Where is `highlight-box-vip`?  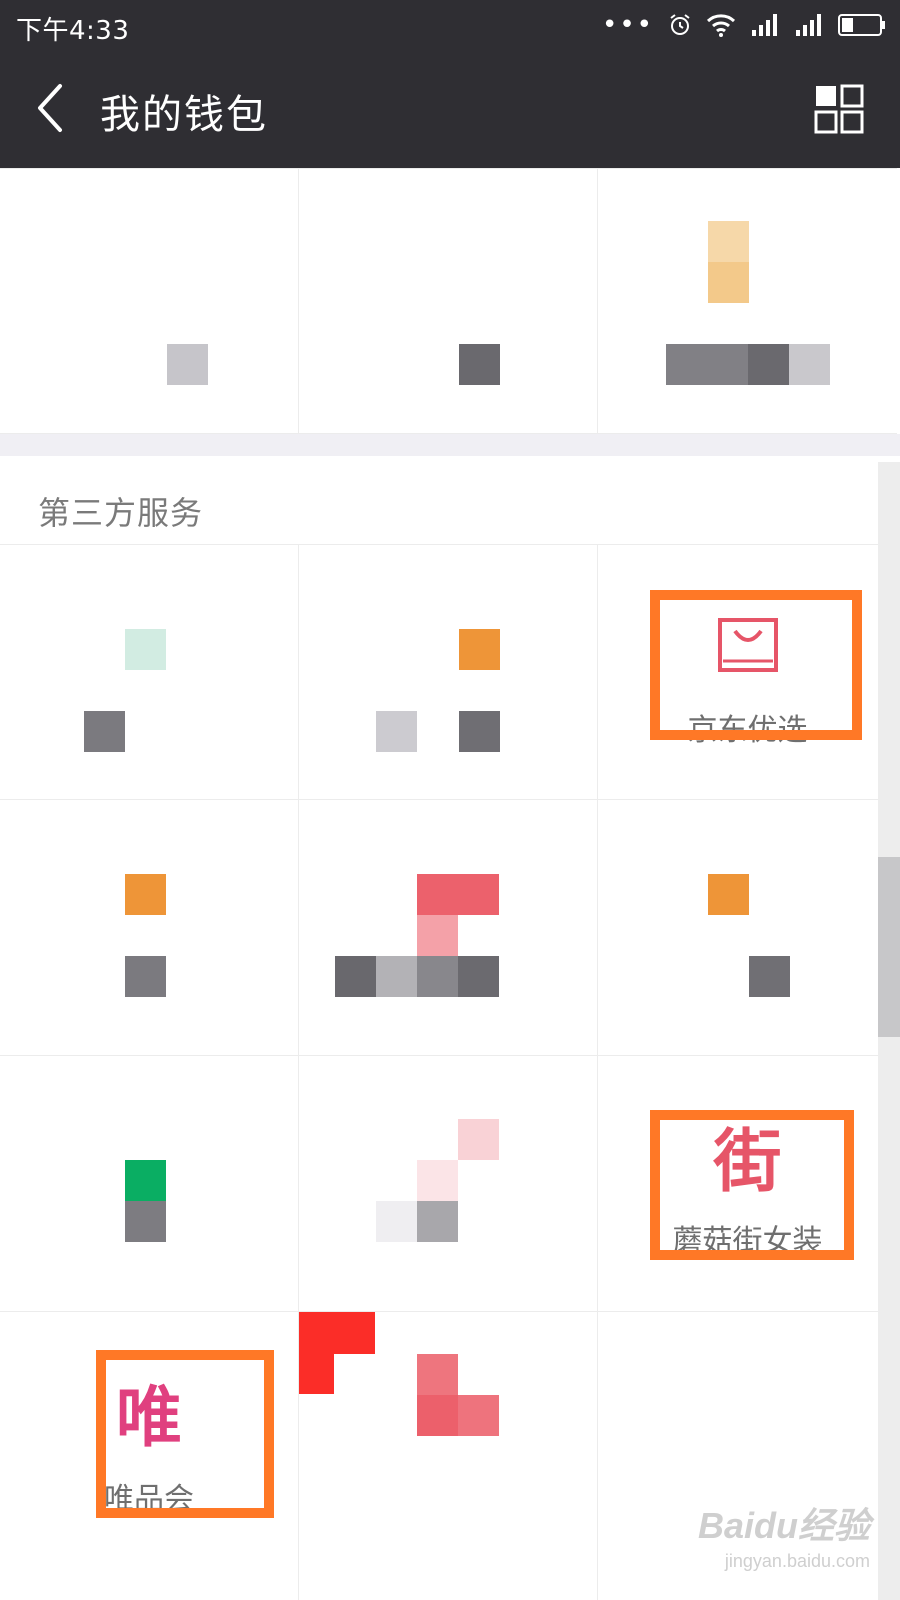
highlight-box-vip is located at coordinates (185, 1434).